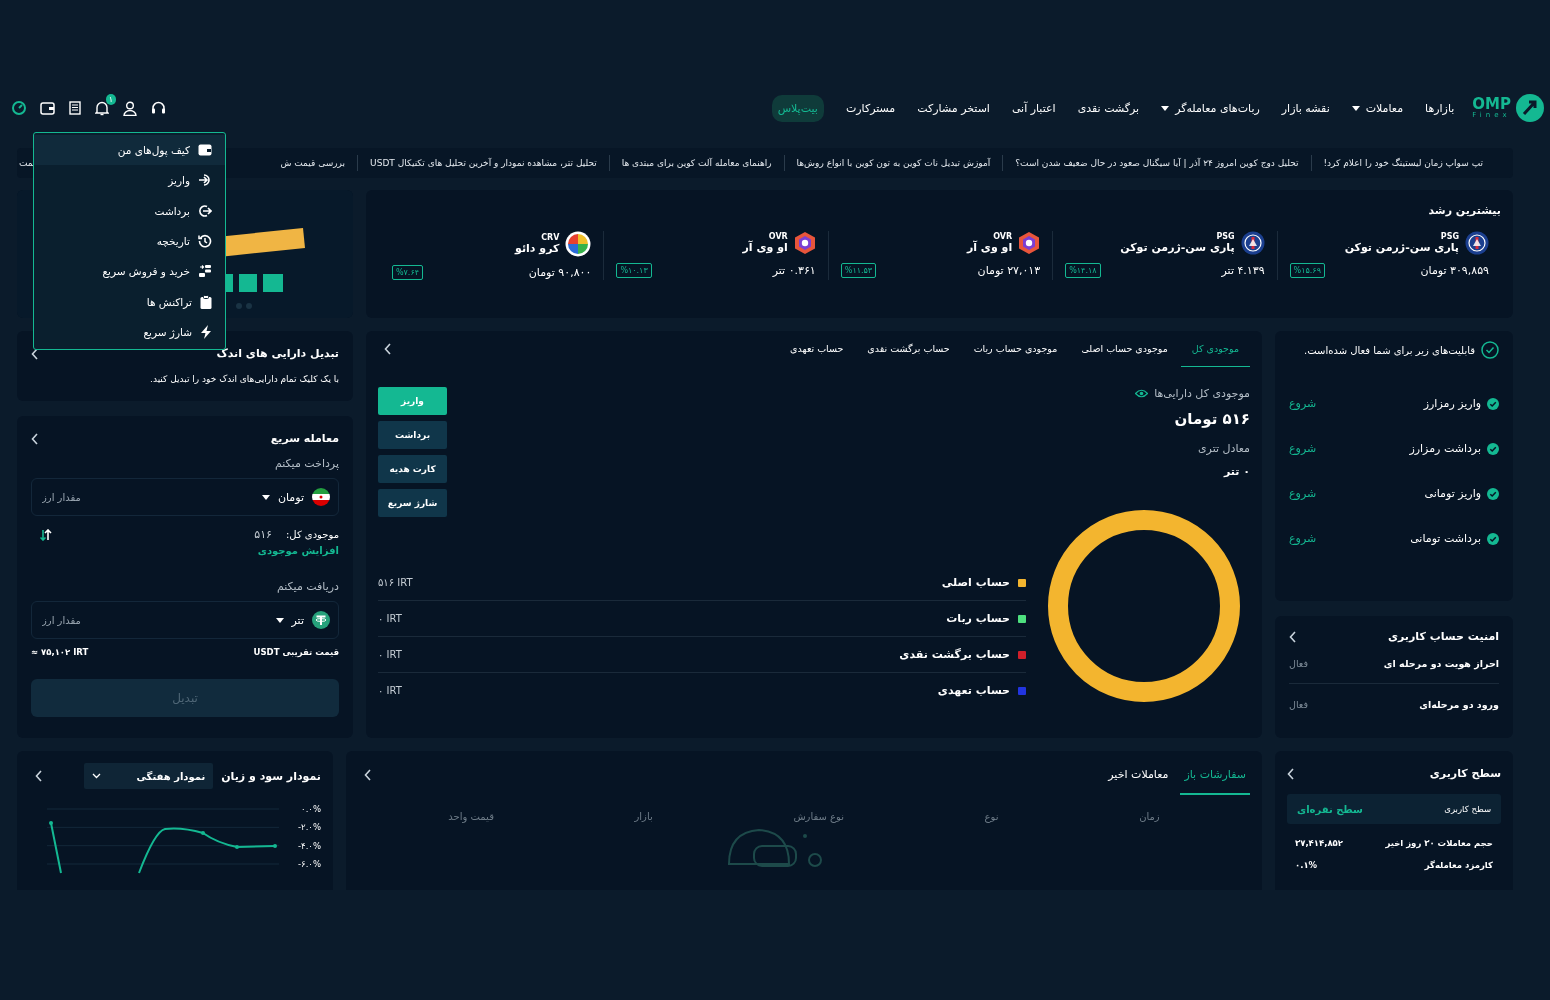  I want to click on nav-link: نقشه بازار, so click(1305, 108).